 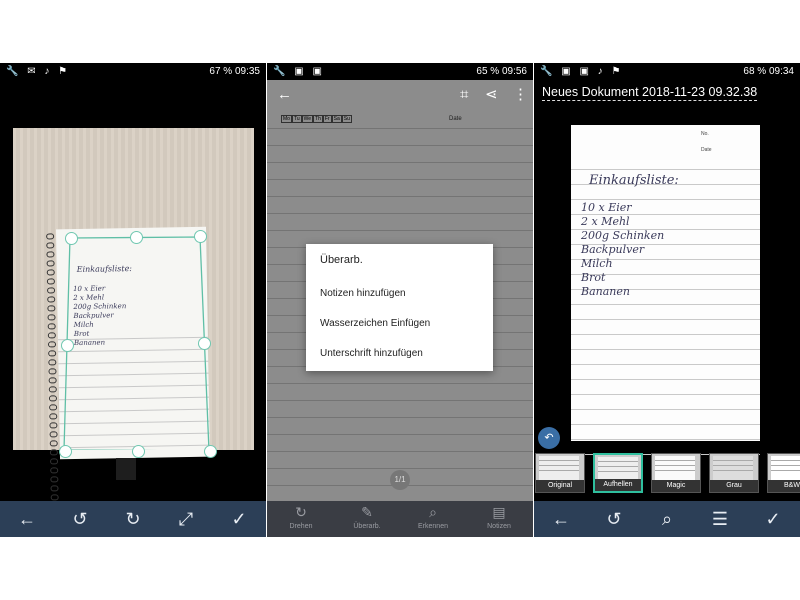 I want to click on notification-icons: 🔧 ✉ ♪ ⚑, so click(x=38, y=71).